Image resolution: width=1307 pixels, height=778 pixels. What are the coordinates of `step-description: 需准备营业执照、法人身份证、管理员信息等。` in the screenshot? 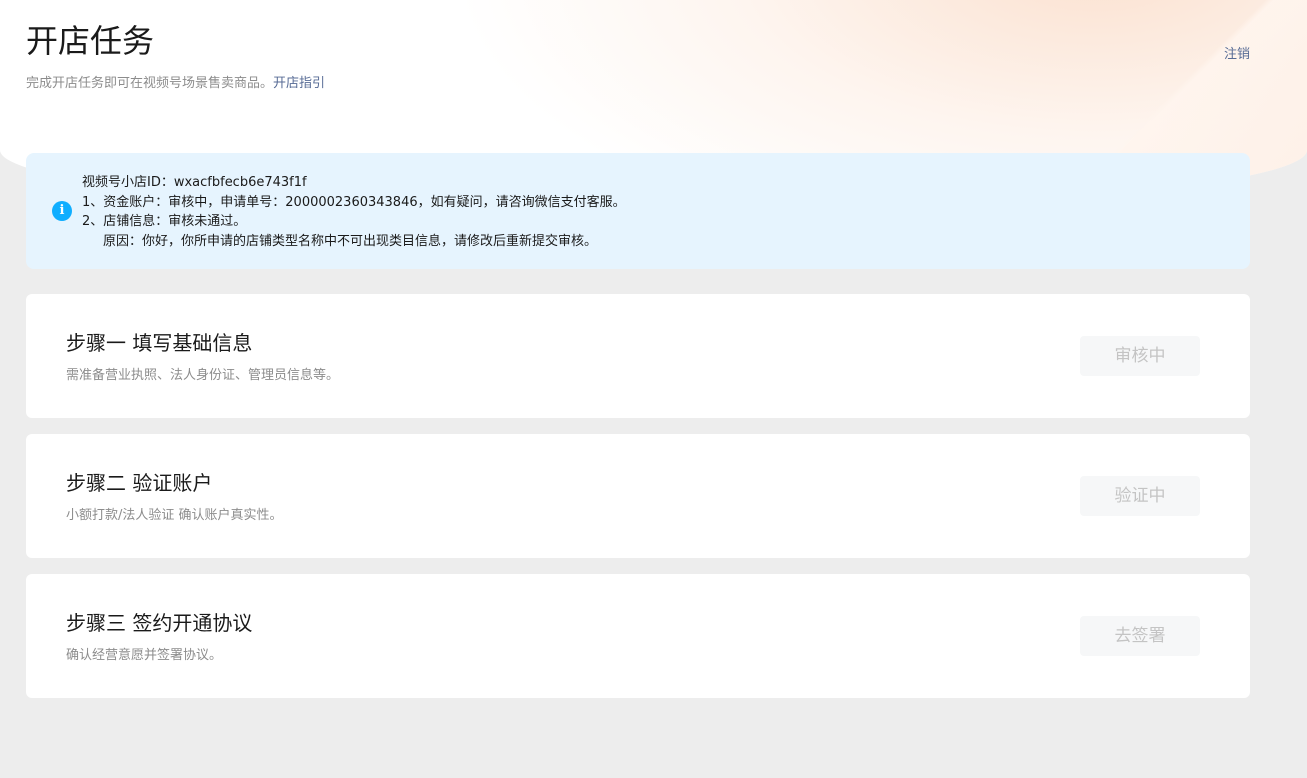 It's located at (203, 375).